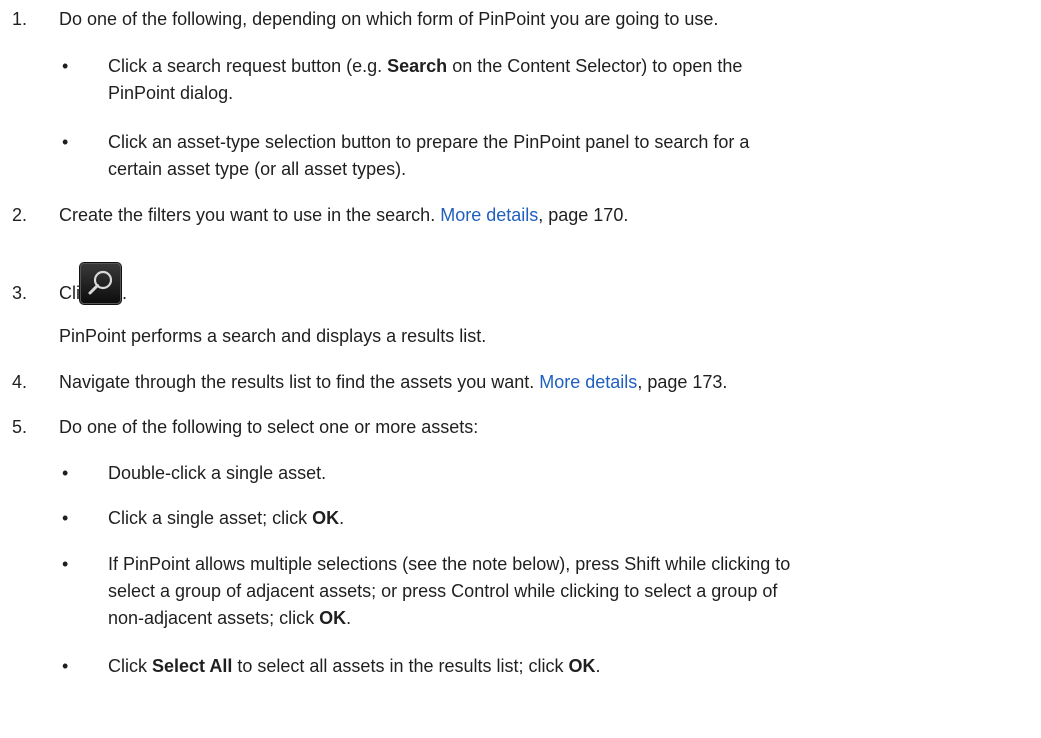 The height and width of the screenshot is (738, 1041). I want to click on step-number: 5., so click(20, 427).